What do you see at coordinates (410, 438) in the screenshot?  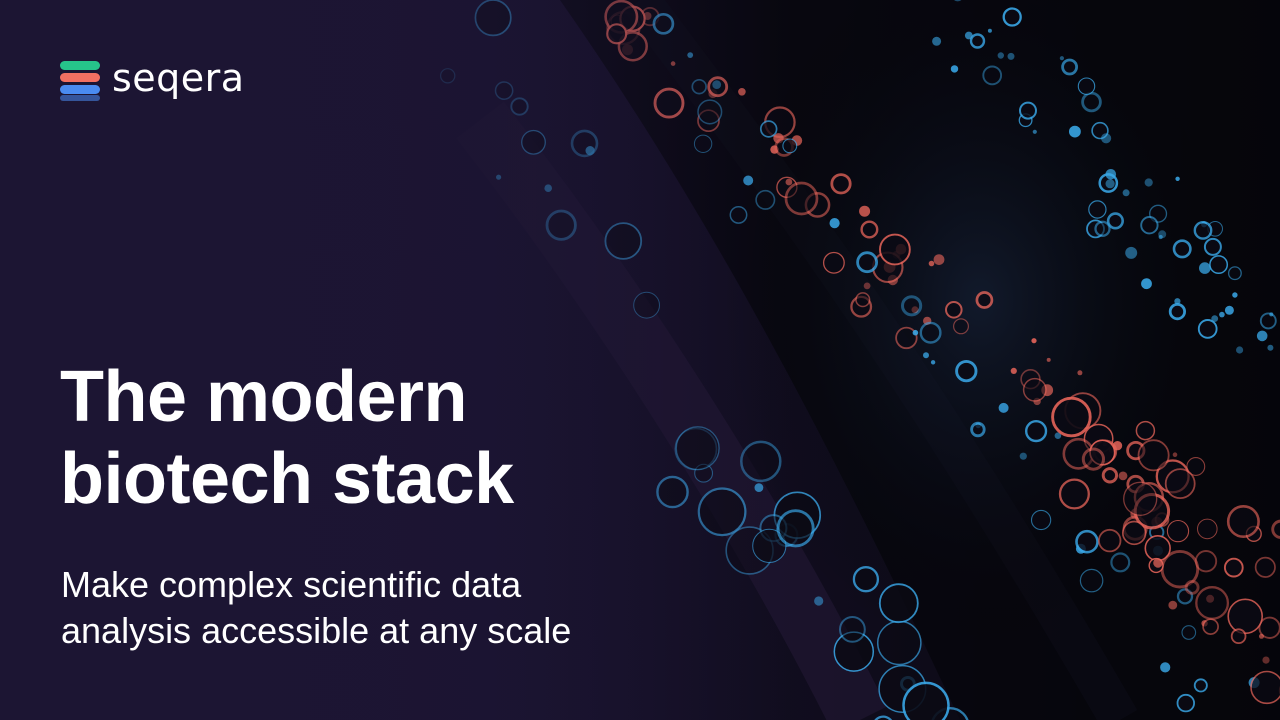 I see `page-title: The modern biotech stack` at bounding box center [410, 438].